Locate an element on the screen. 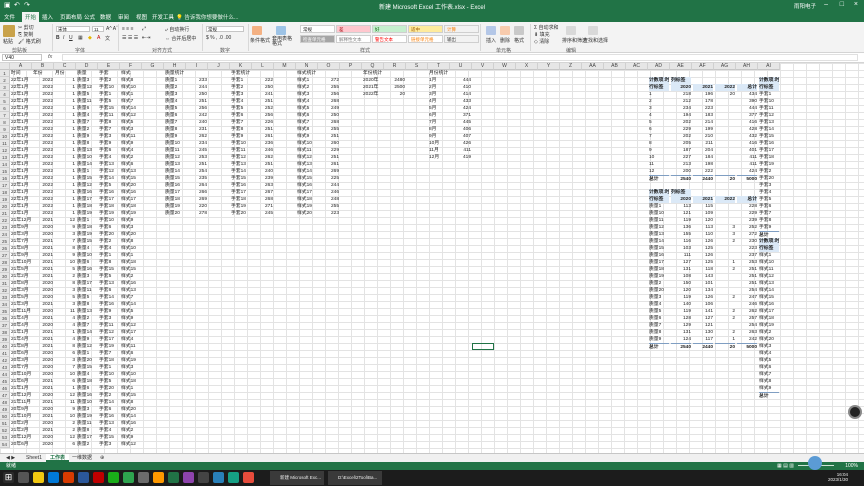  pivot-month-cell: 227 is located at coordinates (681, 157).